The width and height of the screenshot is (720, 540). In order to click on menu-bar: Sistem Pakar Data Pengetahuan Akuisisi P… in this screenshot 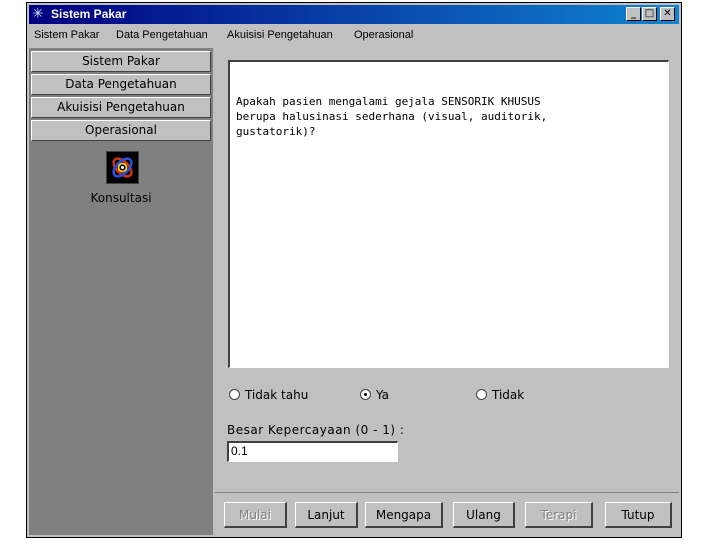, I will do `click(354, 35)`.